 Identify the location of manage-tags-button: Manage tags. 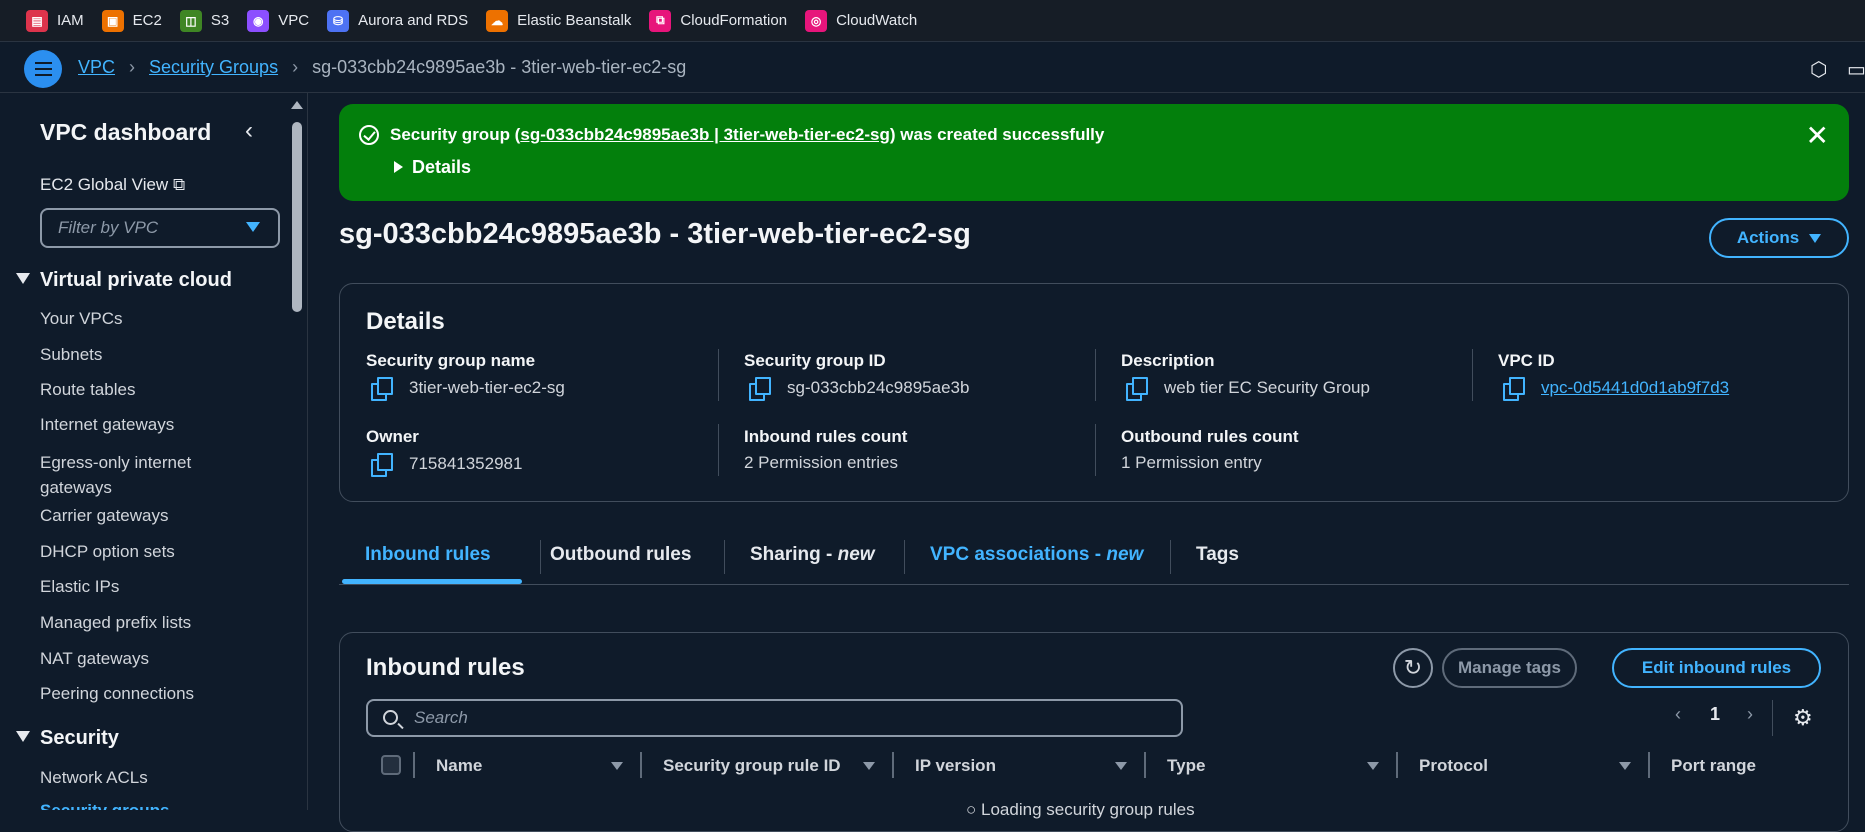
(1509, 668).